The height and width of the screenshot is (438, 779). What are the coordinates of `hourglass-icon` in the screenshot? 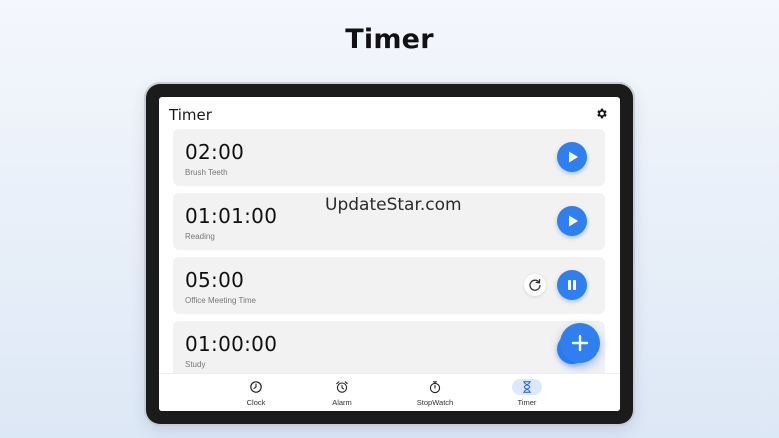 It's located at (527, 387).